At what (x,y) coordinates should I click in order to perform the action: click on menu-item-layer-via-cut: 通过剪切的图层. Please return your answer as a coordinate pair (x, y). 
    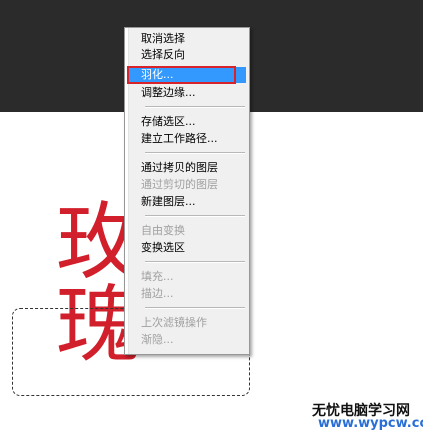
    Looking at the image, I should click on (179, 184).